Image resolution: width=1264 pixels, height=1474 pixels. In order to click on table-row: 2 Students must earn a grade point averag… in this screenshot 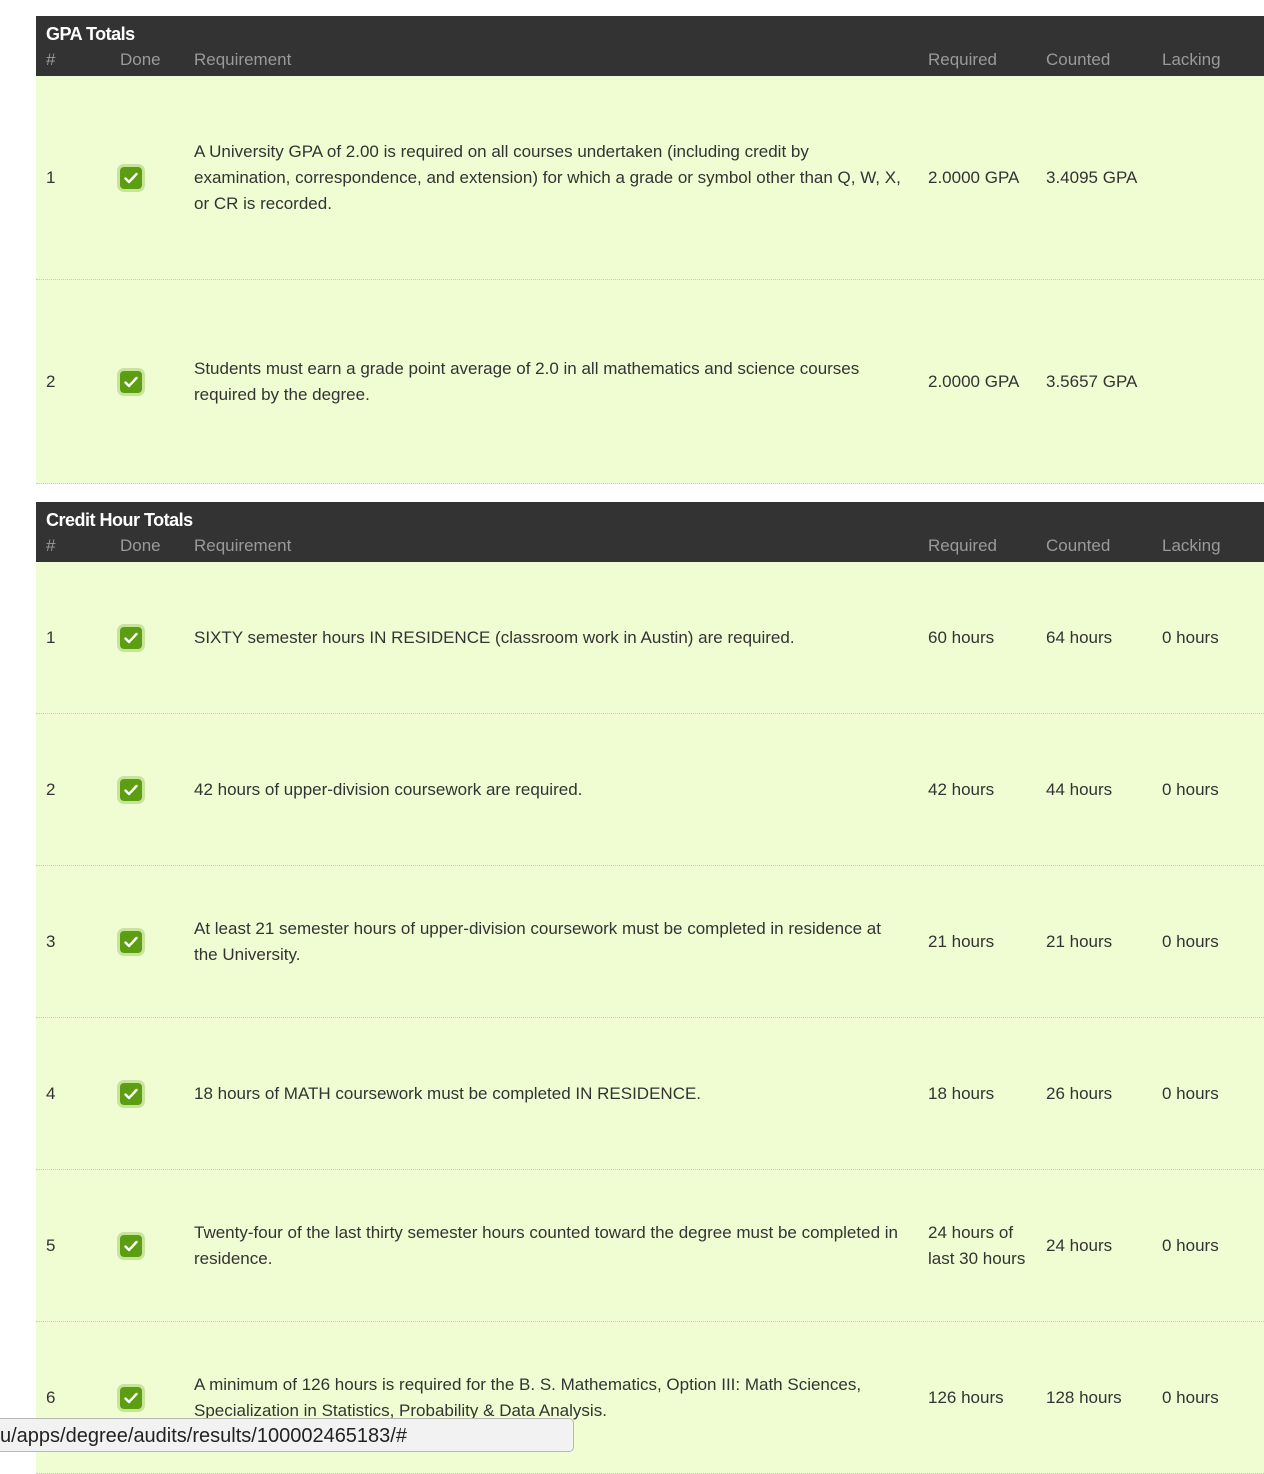, I will do `click(650, 382)`.